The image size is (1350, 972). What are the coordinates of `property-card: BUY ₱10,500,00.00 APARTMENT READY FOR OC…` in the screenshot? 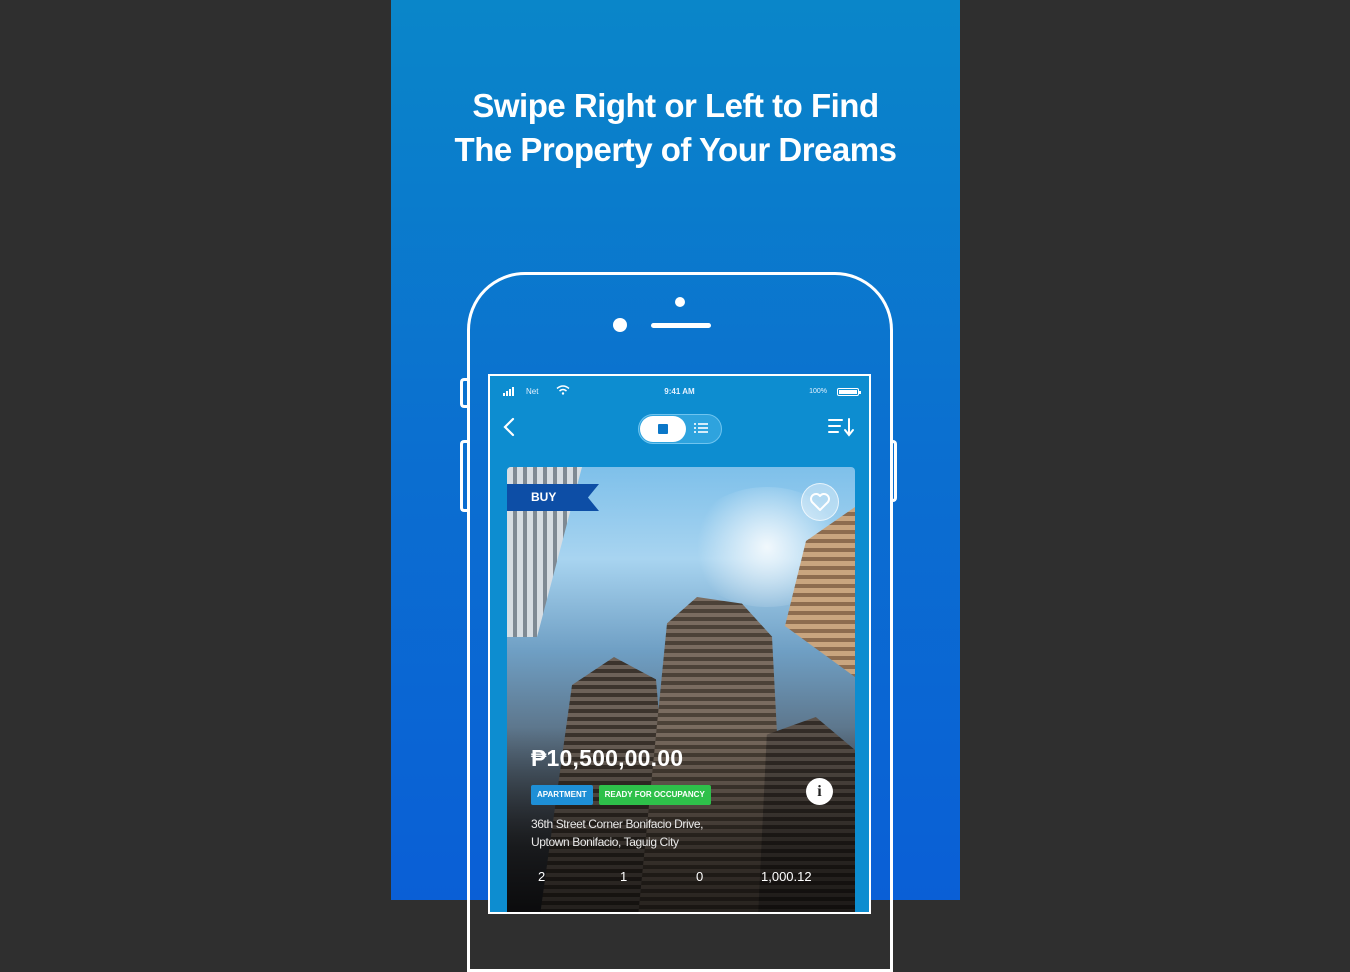 It's located at (681, 689).